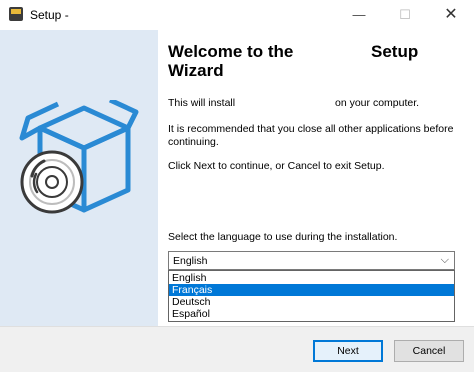  I want to click on language-option-english: English, so click(311, 278).